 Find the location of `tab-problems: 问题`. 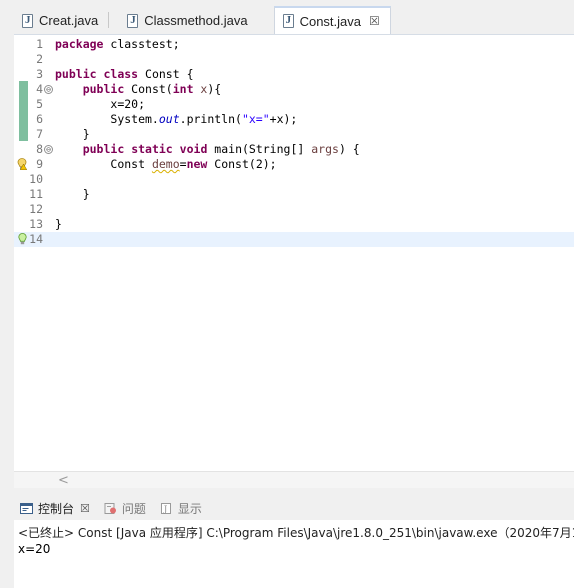

tab-problems: 问题 is located at coordinates (126, 508).